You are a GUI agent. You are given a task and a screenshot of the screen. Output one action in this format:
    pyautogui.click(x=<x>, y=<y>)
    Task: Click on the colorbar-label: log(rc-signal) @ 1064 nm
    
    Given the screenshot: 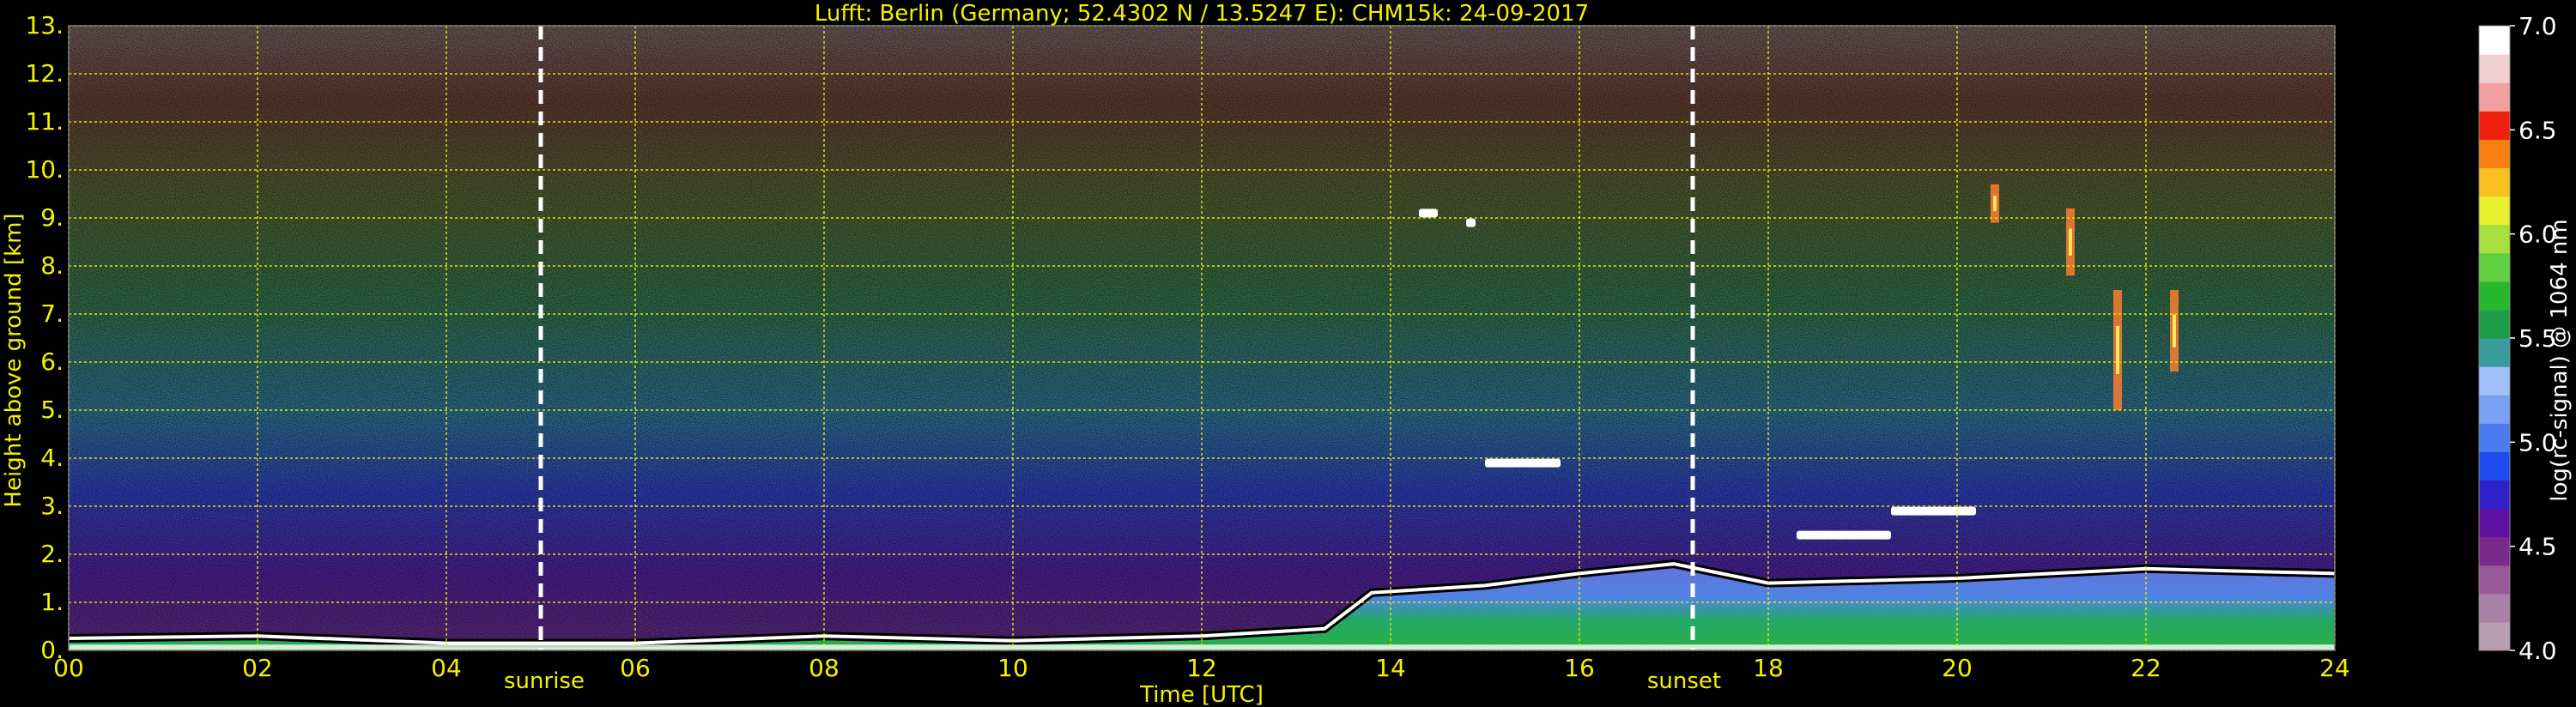 What is the action you would take?
    pyautogui.click(x=2560, y=360)
    